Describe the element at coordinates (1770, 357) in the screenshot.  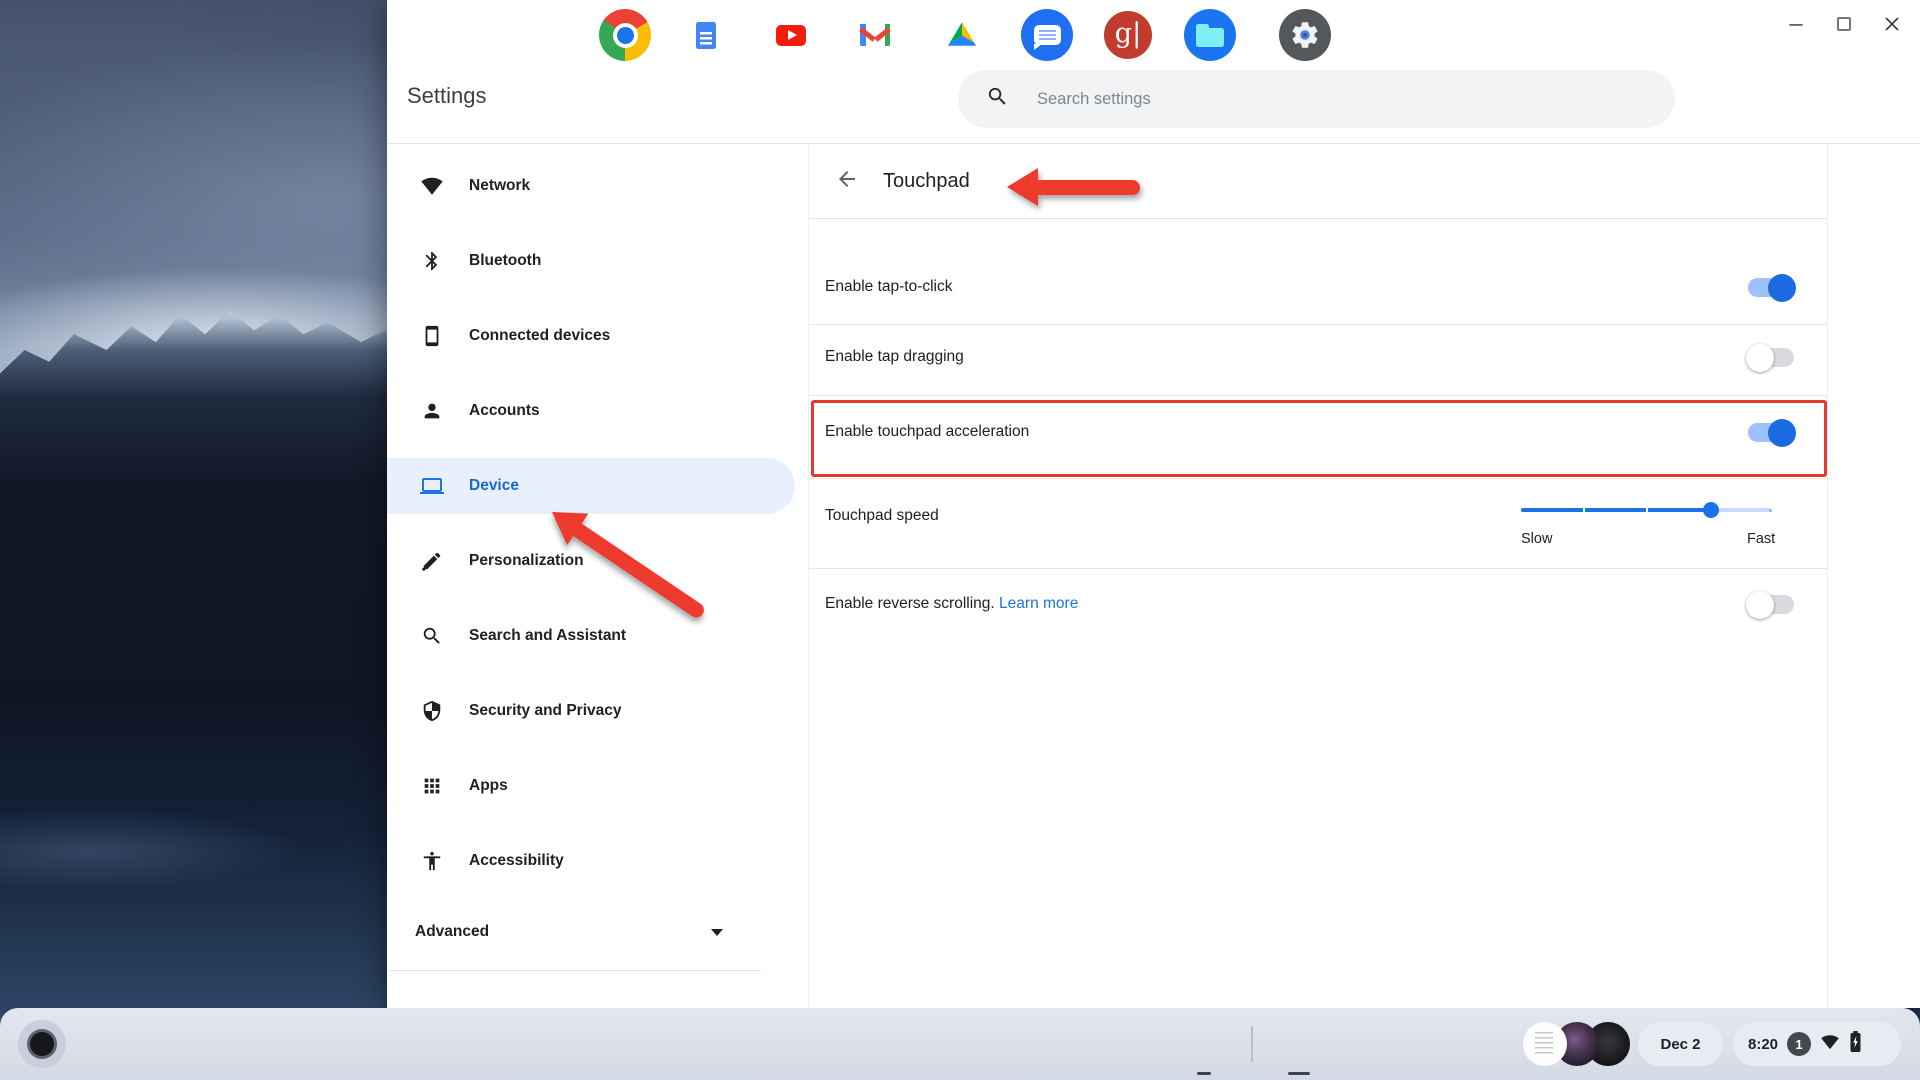
I see `toggle-tap-dragging` at that location.